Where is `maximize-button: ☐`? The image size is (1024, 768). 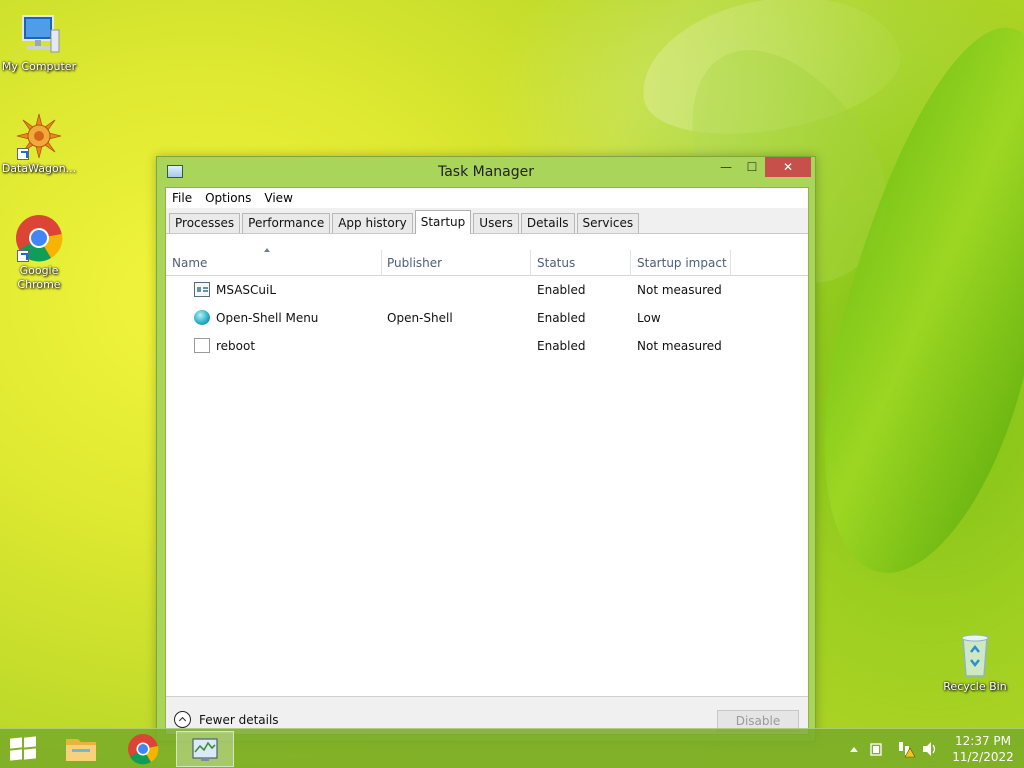 maximize-button: ☐ is located at coordinates (752, 167).